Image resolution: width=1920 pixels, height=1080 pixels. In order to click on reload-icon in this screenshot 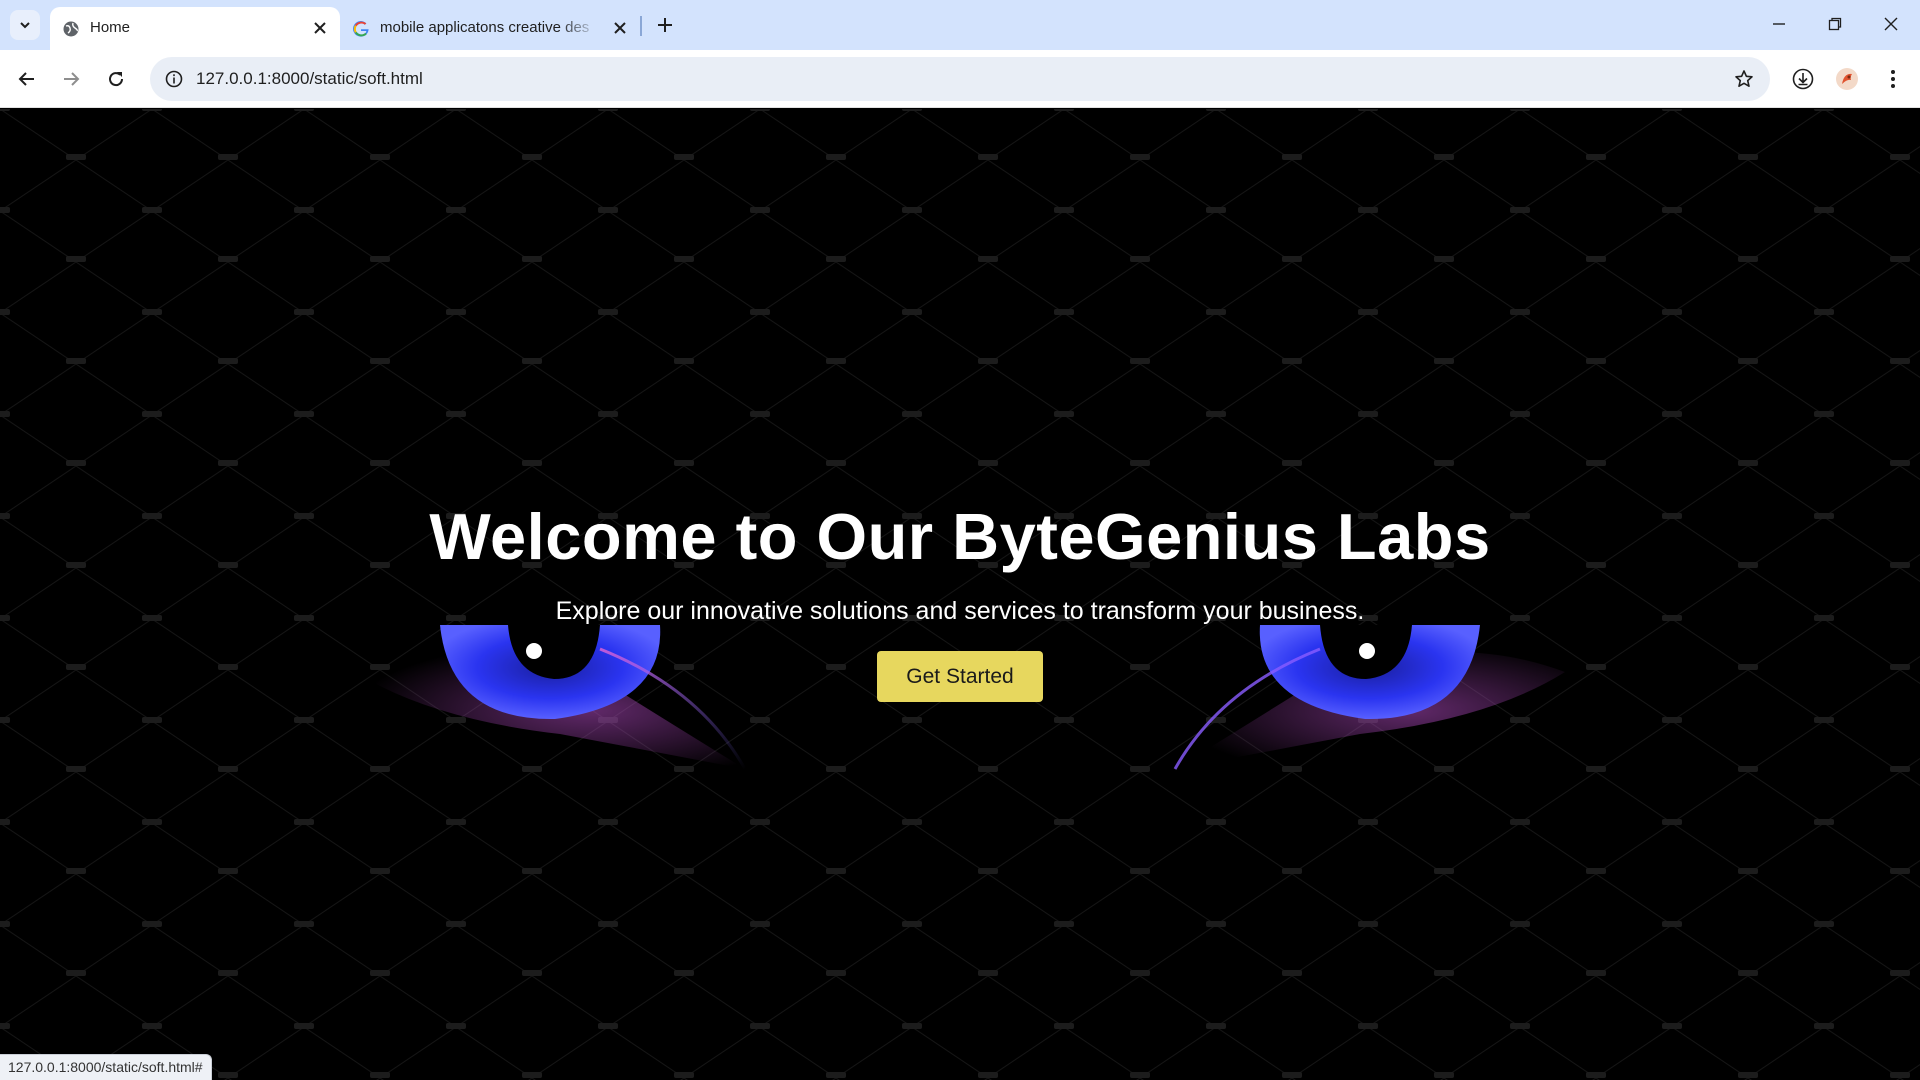, I will do `click(116, 79)`.